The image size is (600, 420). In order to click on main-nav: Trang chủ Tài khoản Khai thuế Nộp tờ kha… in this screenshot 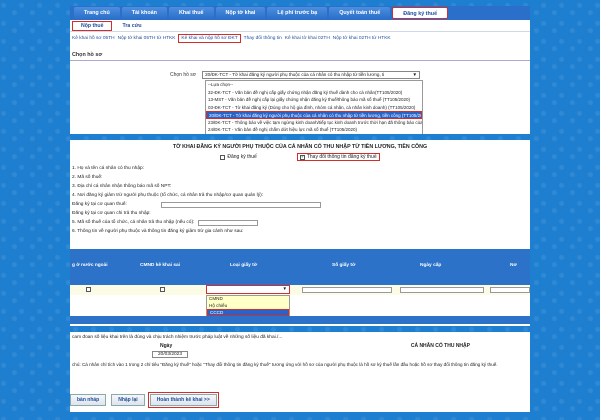, I will do `click(300, 13)`.